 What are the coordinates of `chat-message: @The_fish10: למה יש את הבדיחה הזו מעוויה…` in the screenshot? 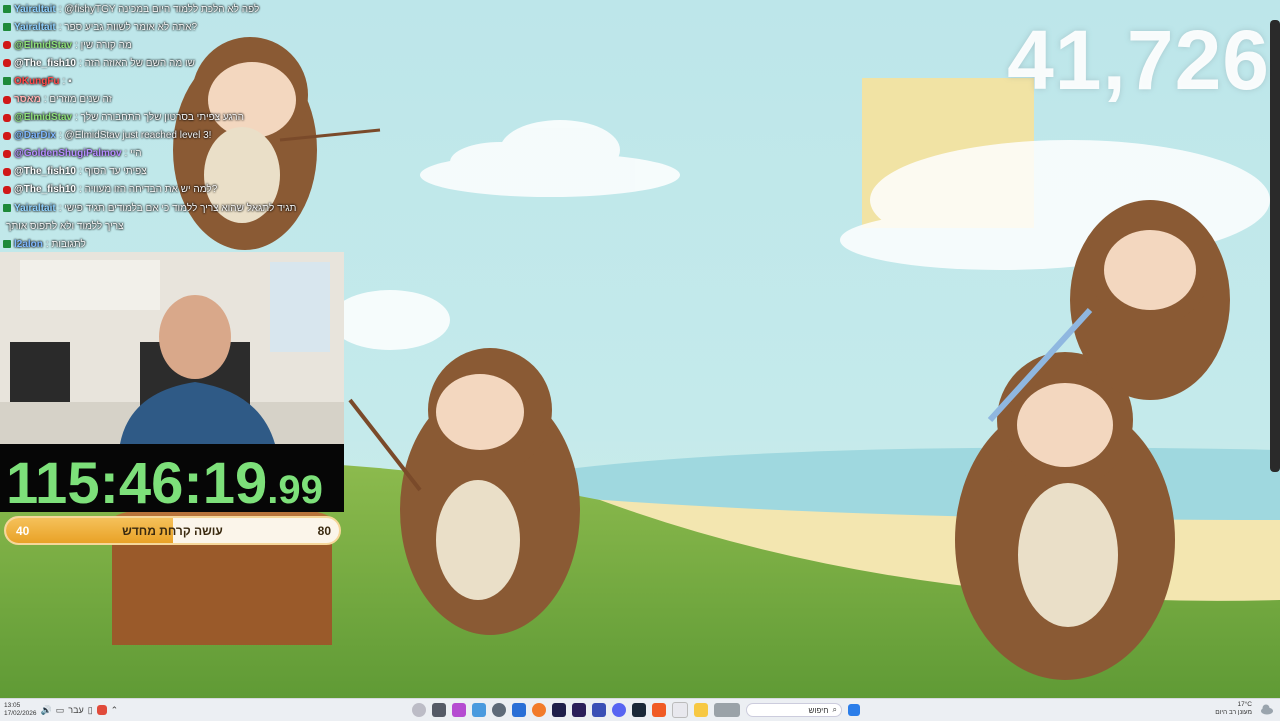 It's located at (170, 190).